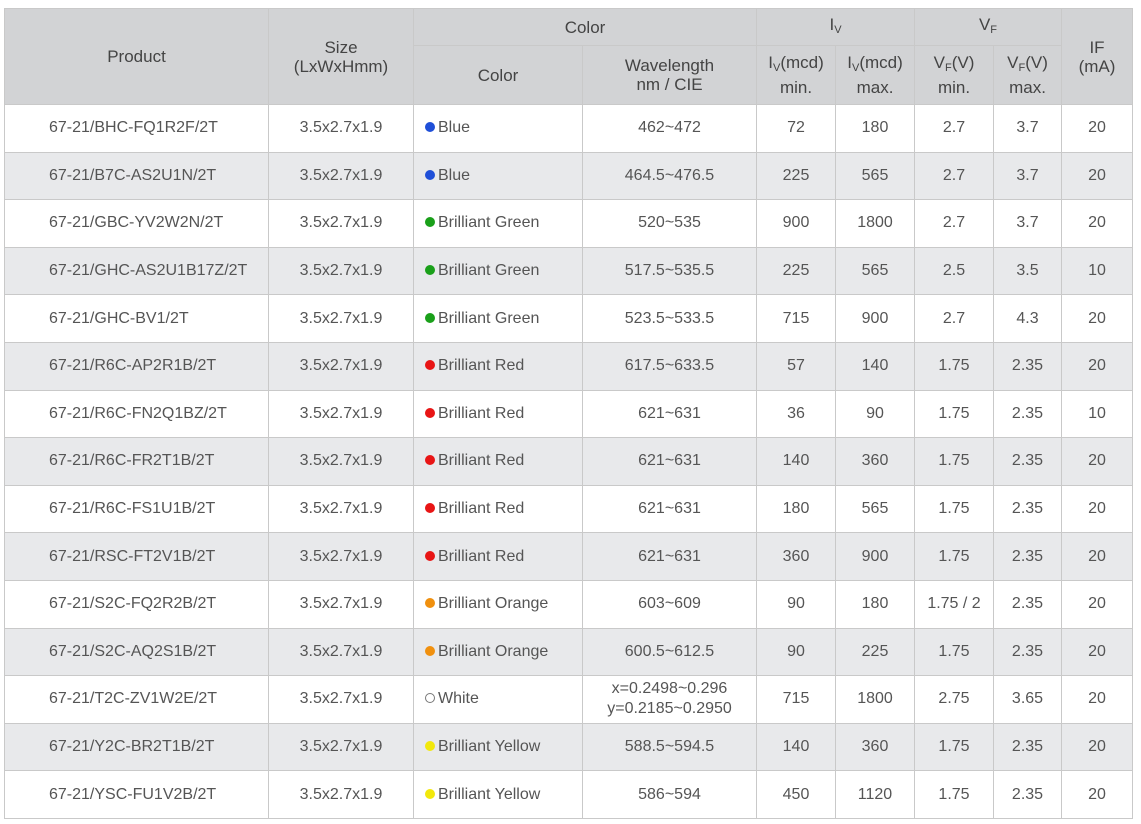 This screenshot has width=1141, height=824. I want to click on header-vf-max-unit: (V), so click(1036, 62).